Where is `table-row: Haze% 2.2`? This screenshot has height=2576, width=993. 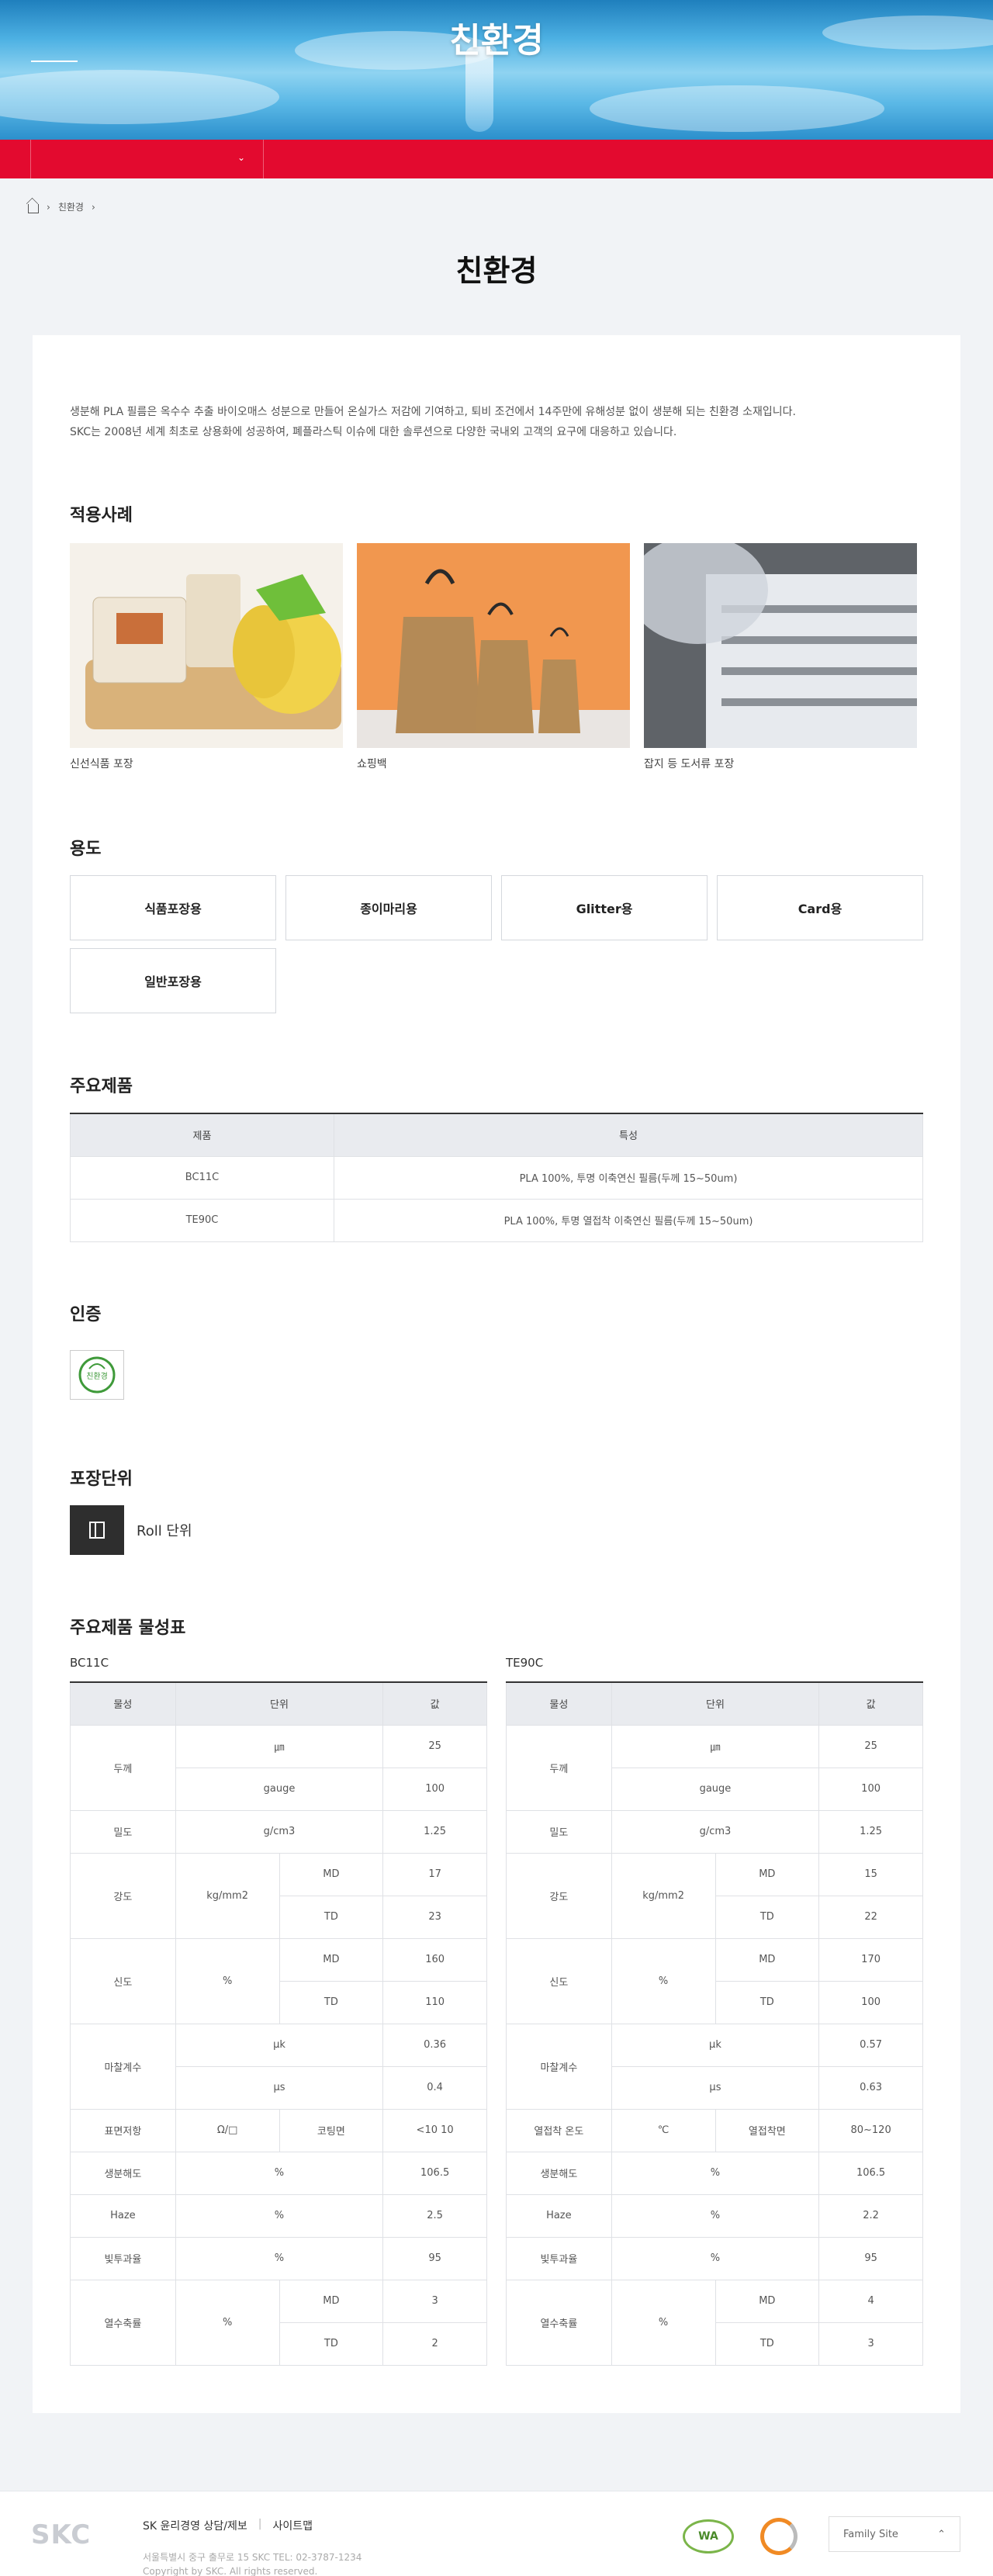
table-row: Haze% 2.2 is located at coordinates (714, 2215).